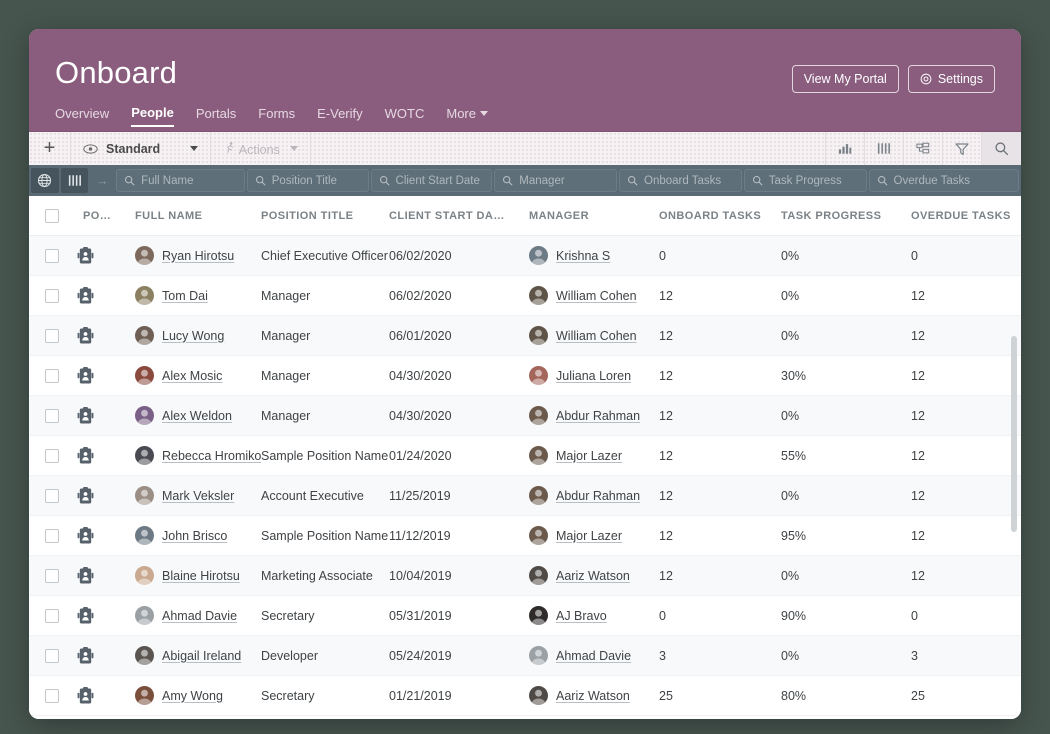  Describe the element at coordinates (197, 416) in the screenshot. I see `full-name-link: Alex Weldon` at that location.